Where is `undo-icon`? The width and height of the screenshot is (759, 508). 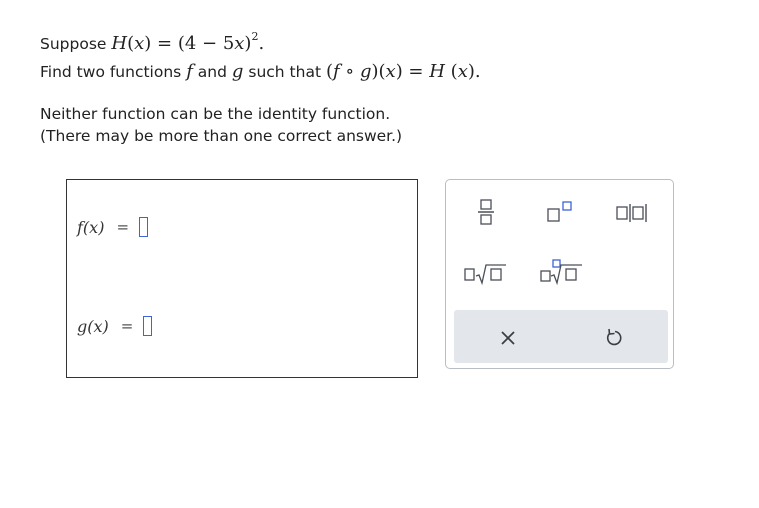
undo-icon is located at coordinates (614, 337).